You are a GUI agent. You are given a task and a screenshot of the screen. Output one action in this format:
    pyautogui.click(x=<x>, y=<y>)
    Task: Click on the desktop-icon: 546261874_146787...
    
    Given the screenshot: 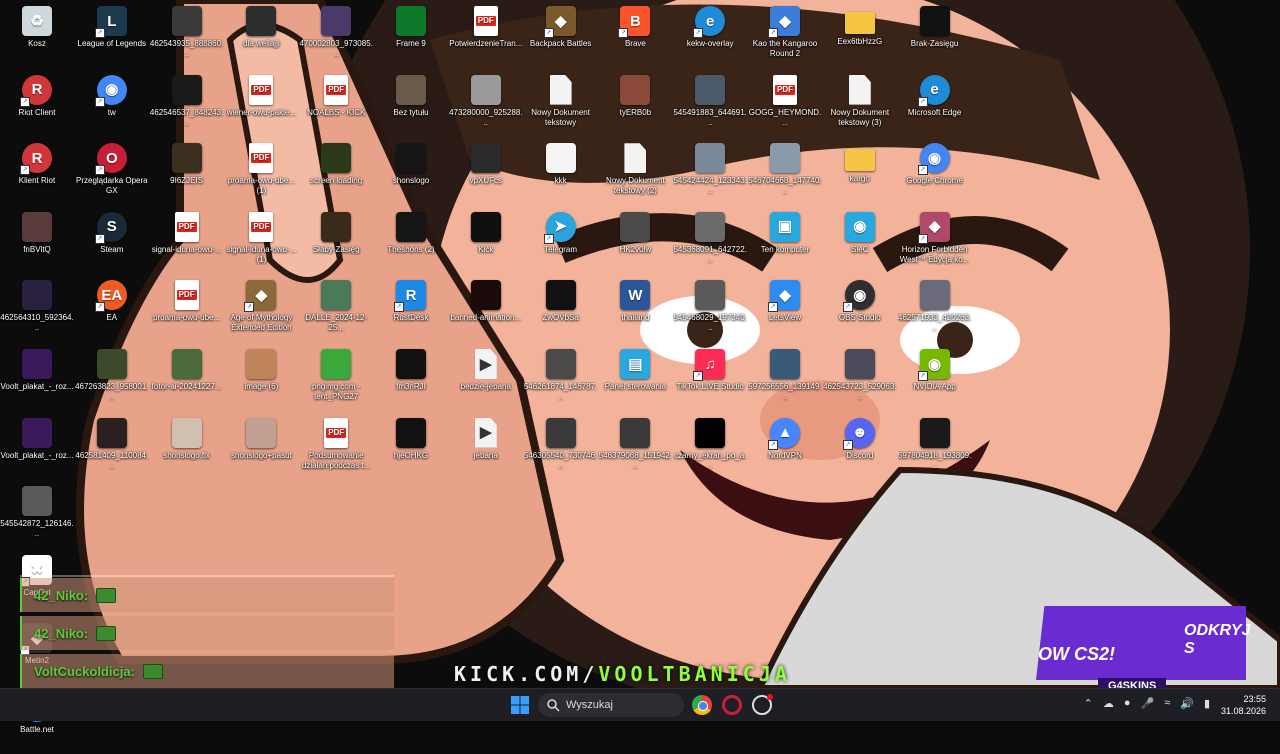 What is the action you would take?
    pyautogui.click(x=561, y=378)
    